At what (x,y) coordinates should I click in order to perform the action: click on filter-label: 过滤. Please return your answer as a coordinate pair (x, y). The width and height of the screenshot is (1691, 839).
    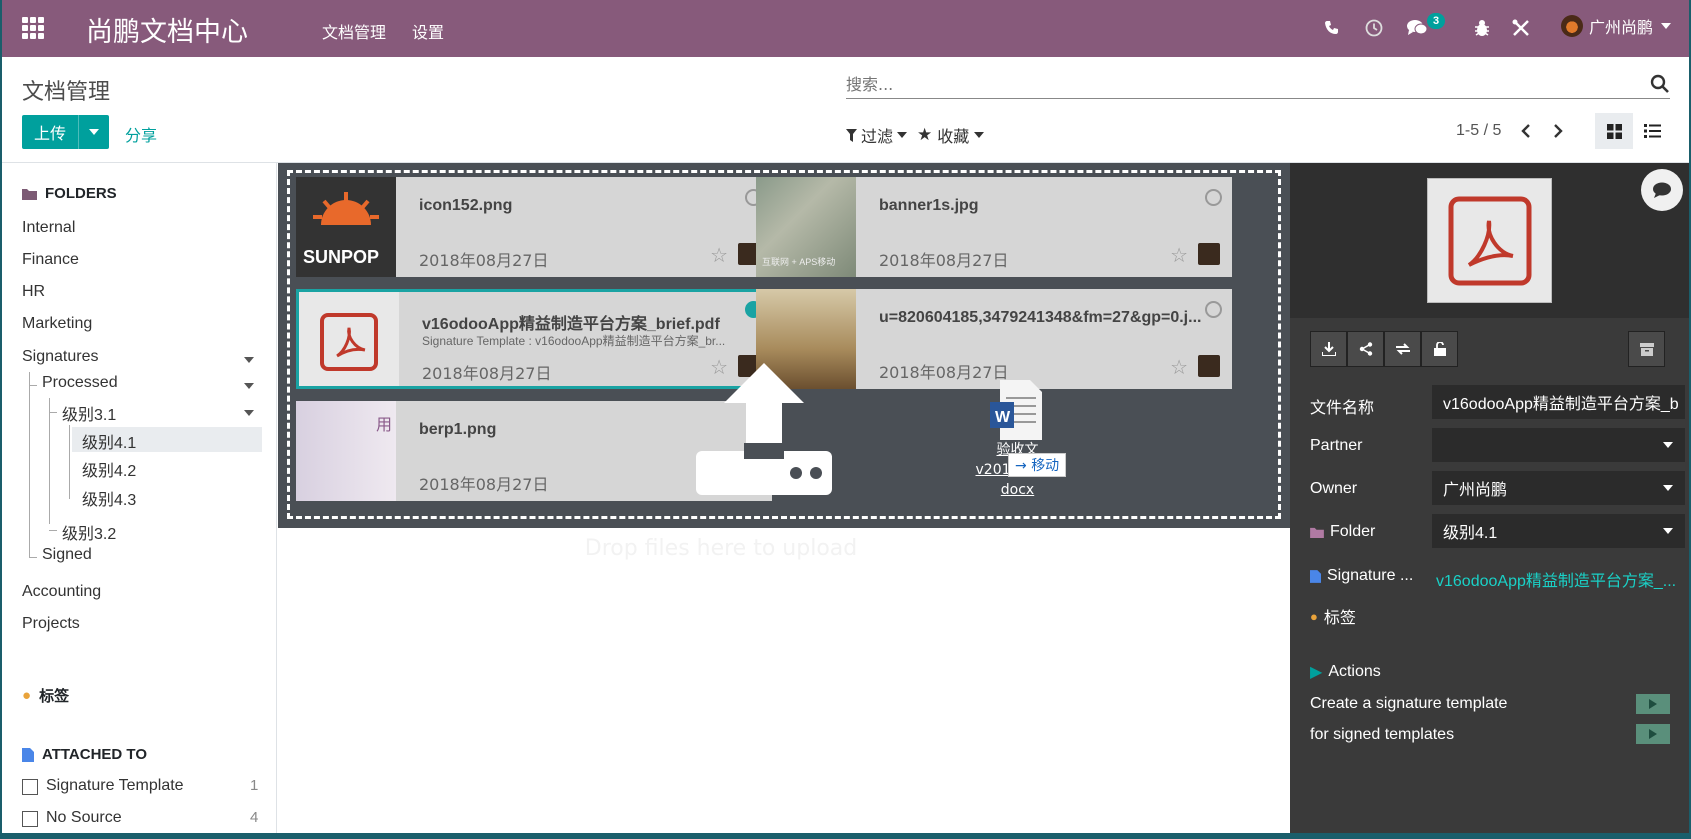
    Looking at the image, I should click on (877, 136).